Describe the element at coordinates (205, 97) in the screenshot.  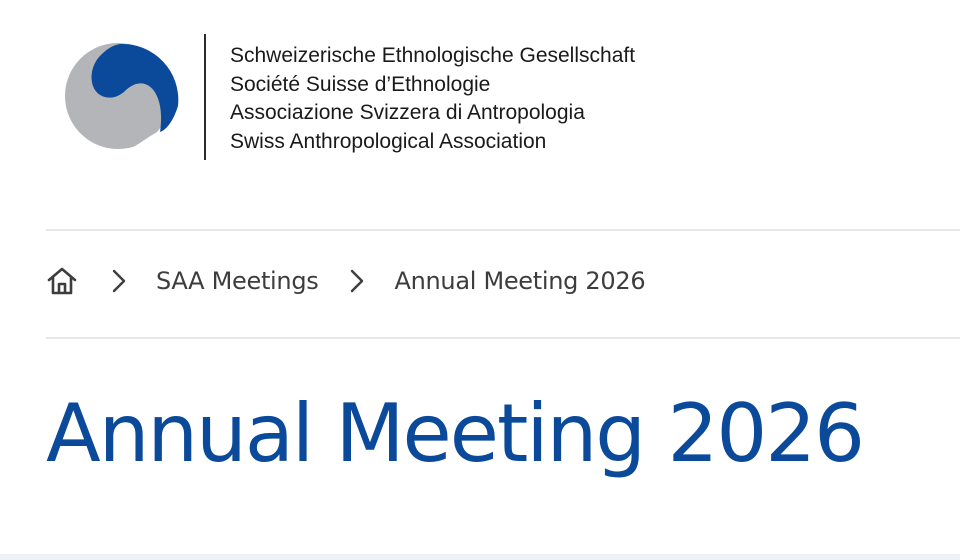
I see `header-divider` at that location.